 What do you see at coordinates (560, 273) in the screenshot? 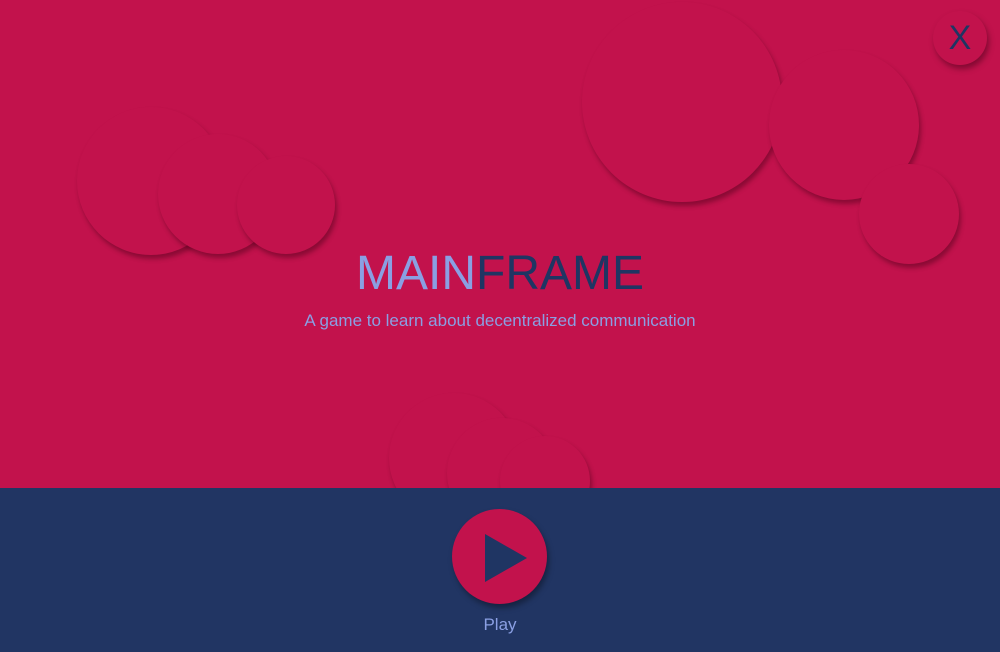
I see `game-title-part2: FRAME` at bounding box center [560, 273].